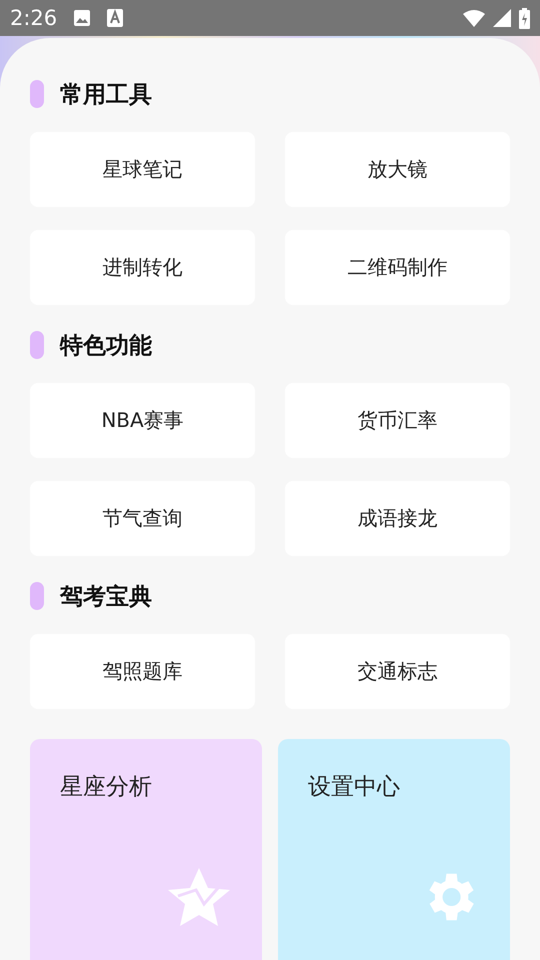 The width and height of the screenshot is (540, 960). What do you see at coordinates (106, 597) in the screenshot?
I see `section-title: 驾考宝典` at bounding box center [106, 597].